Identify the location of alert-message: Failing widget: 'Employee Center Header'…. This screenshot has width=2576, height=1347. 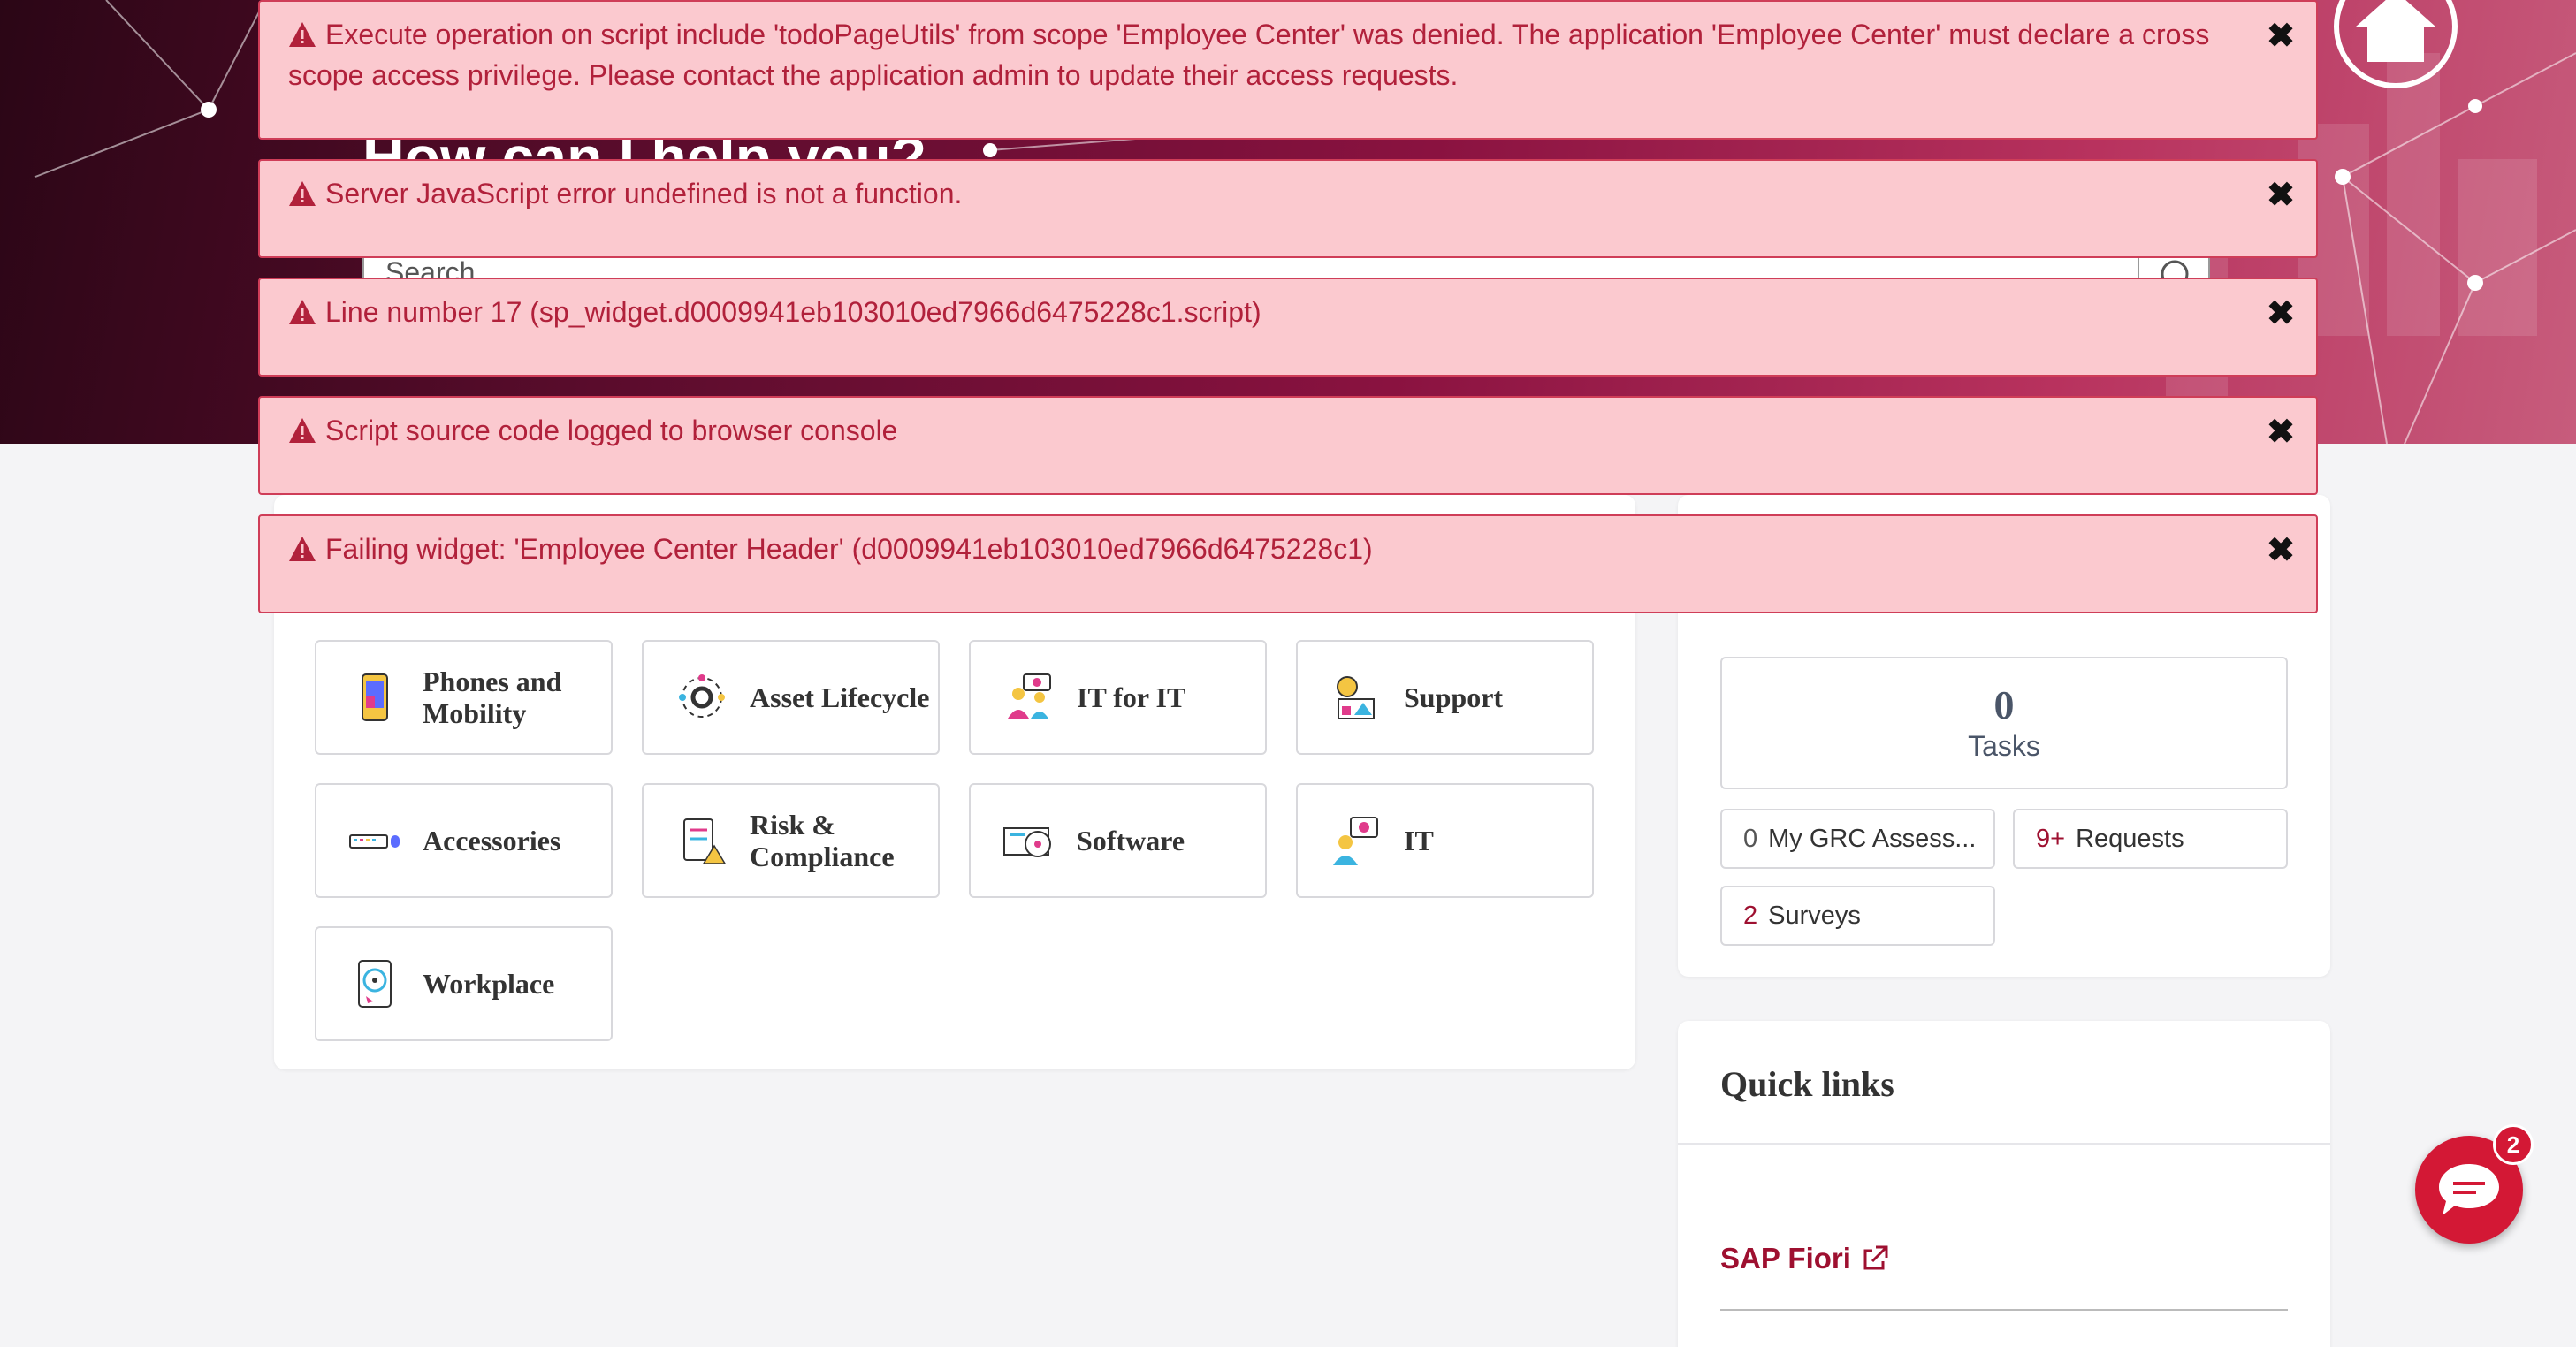
(849, 549).